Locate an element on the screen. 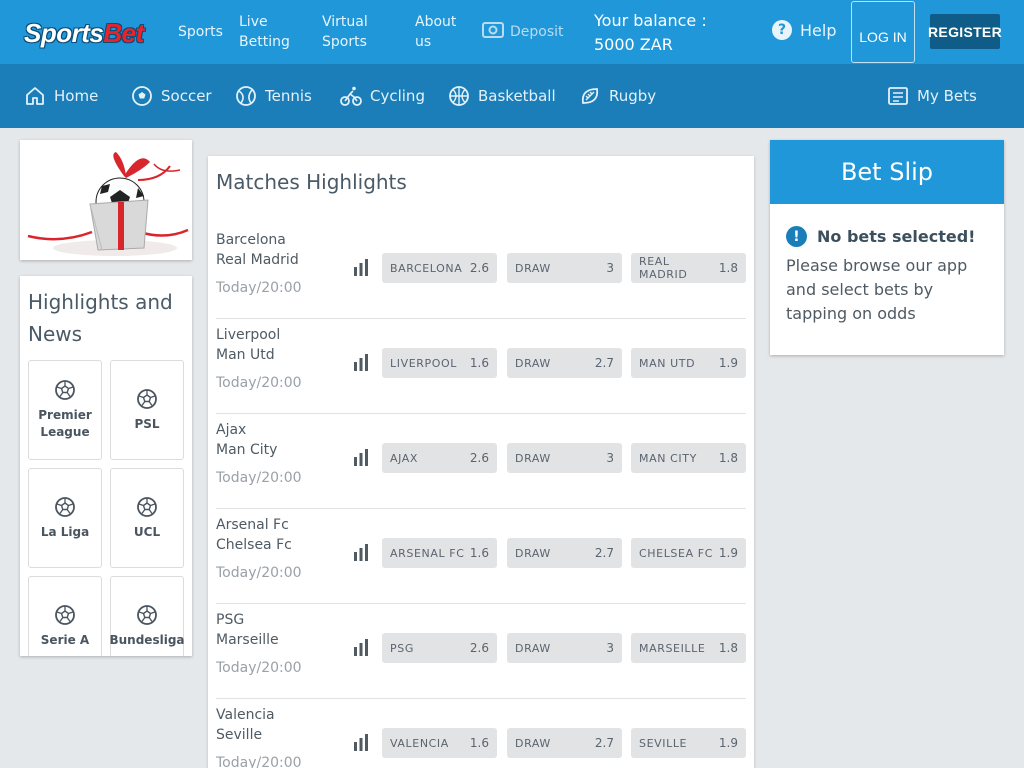 The width and height of the screenshot is (1024, 768). odds-label: BARCELONA is located at coordinates (426, 268).